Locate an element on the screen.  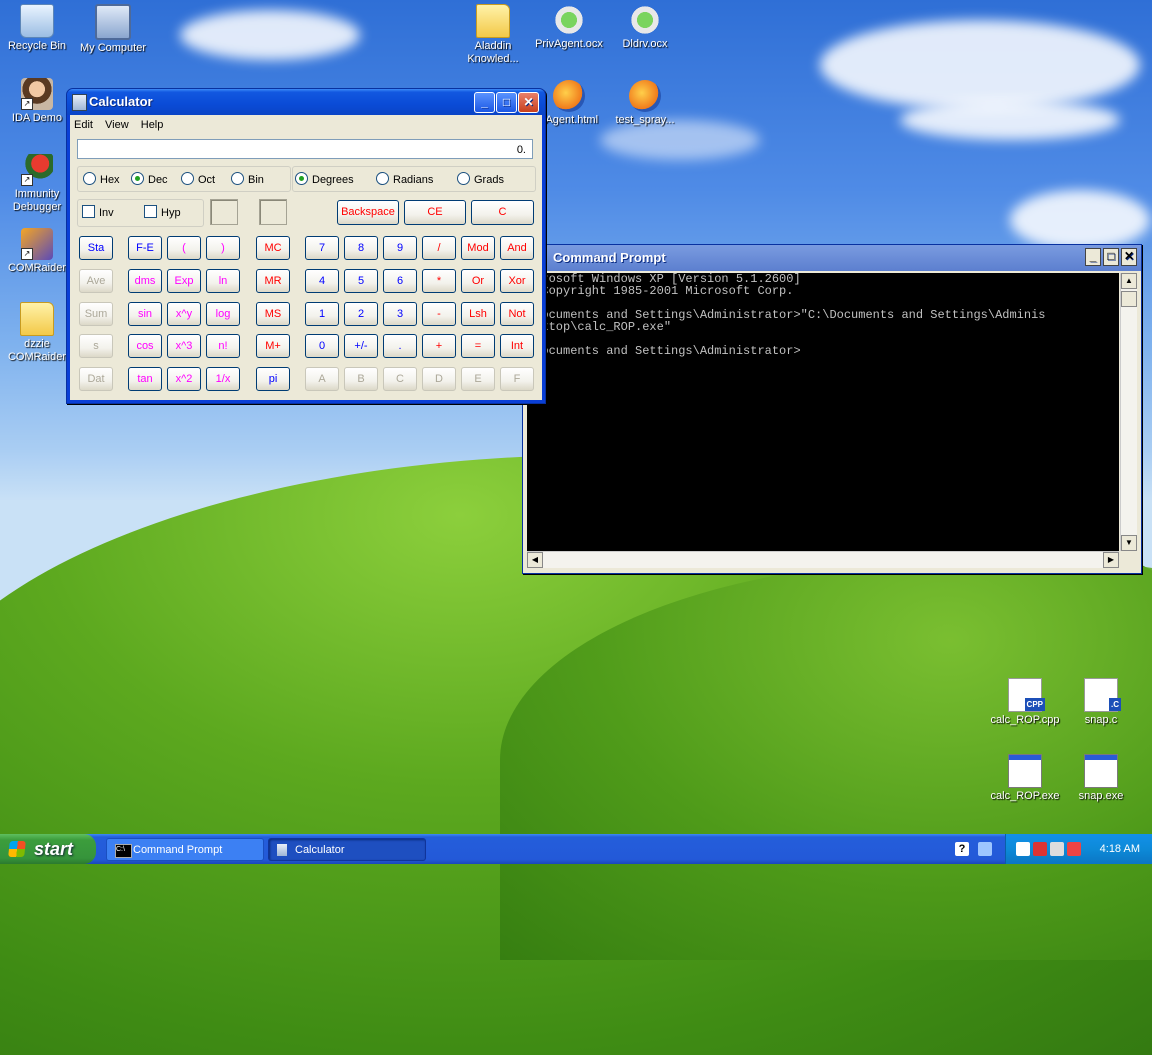
sci-button: cos is located at coordinates (145, 346).